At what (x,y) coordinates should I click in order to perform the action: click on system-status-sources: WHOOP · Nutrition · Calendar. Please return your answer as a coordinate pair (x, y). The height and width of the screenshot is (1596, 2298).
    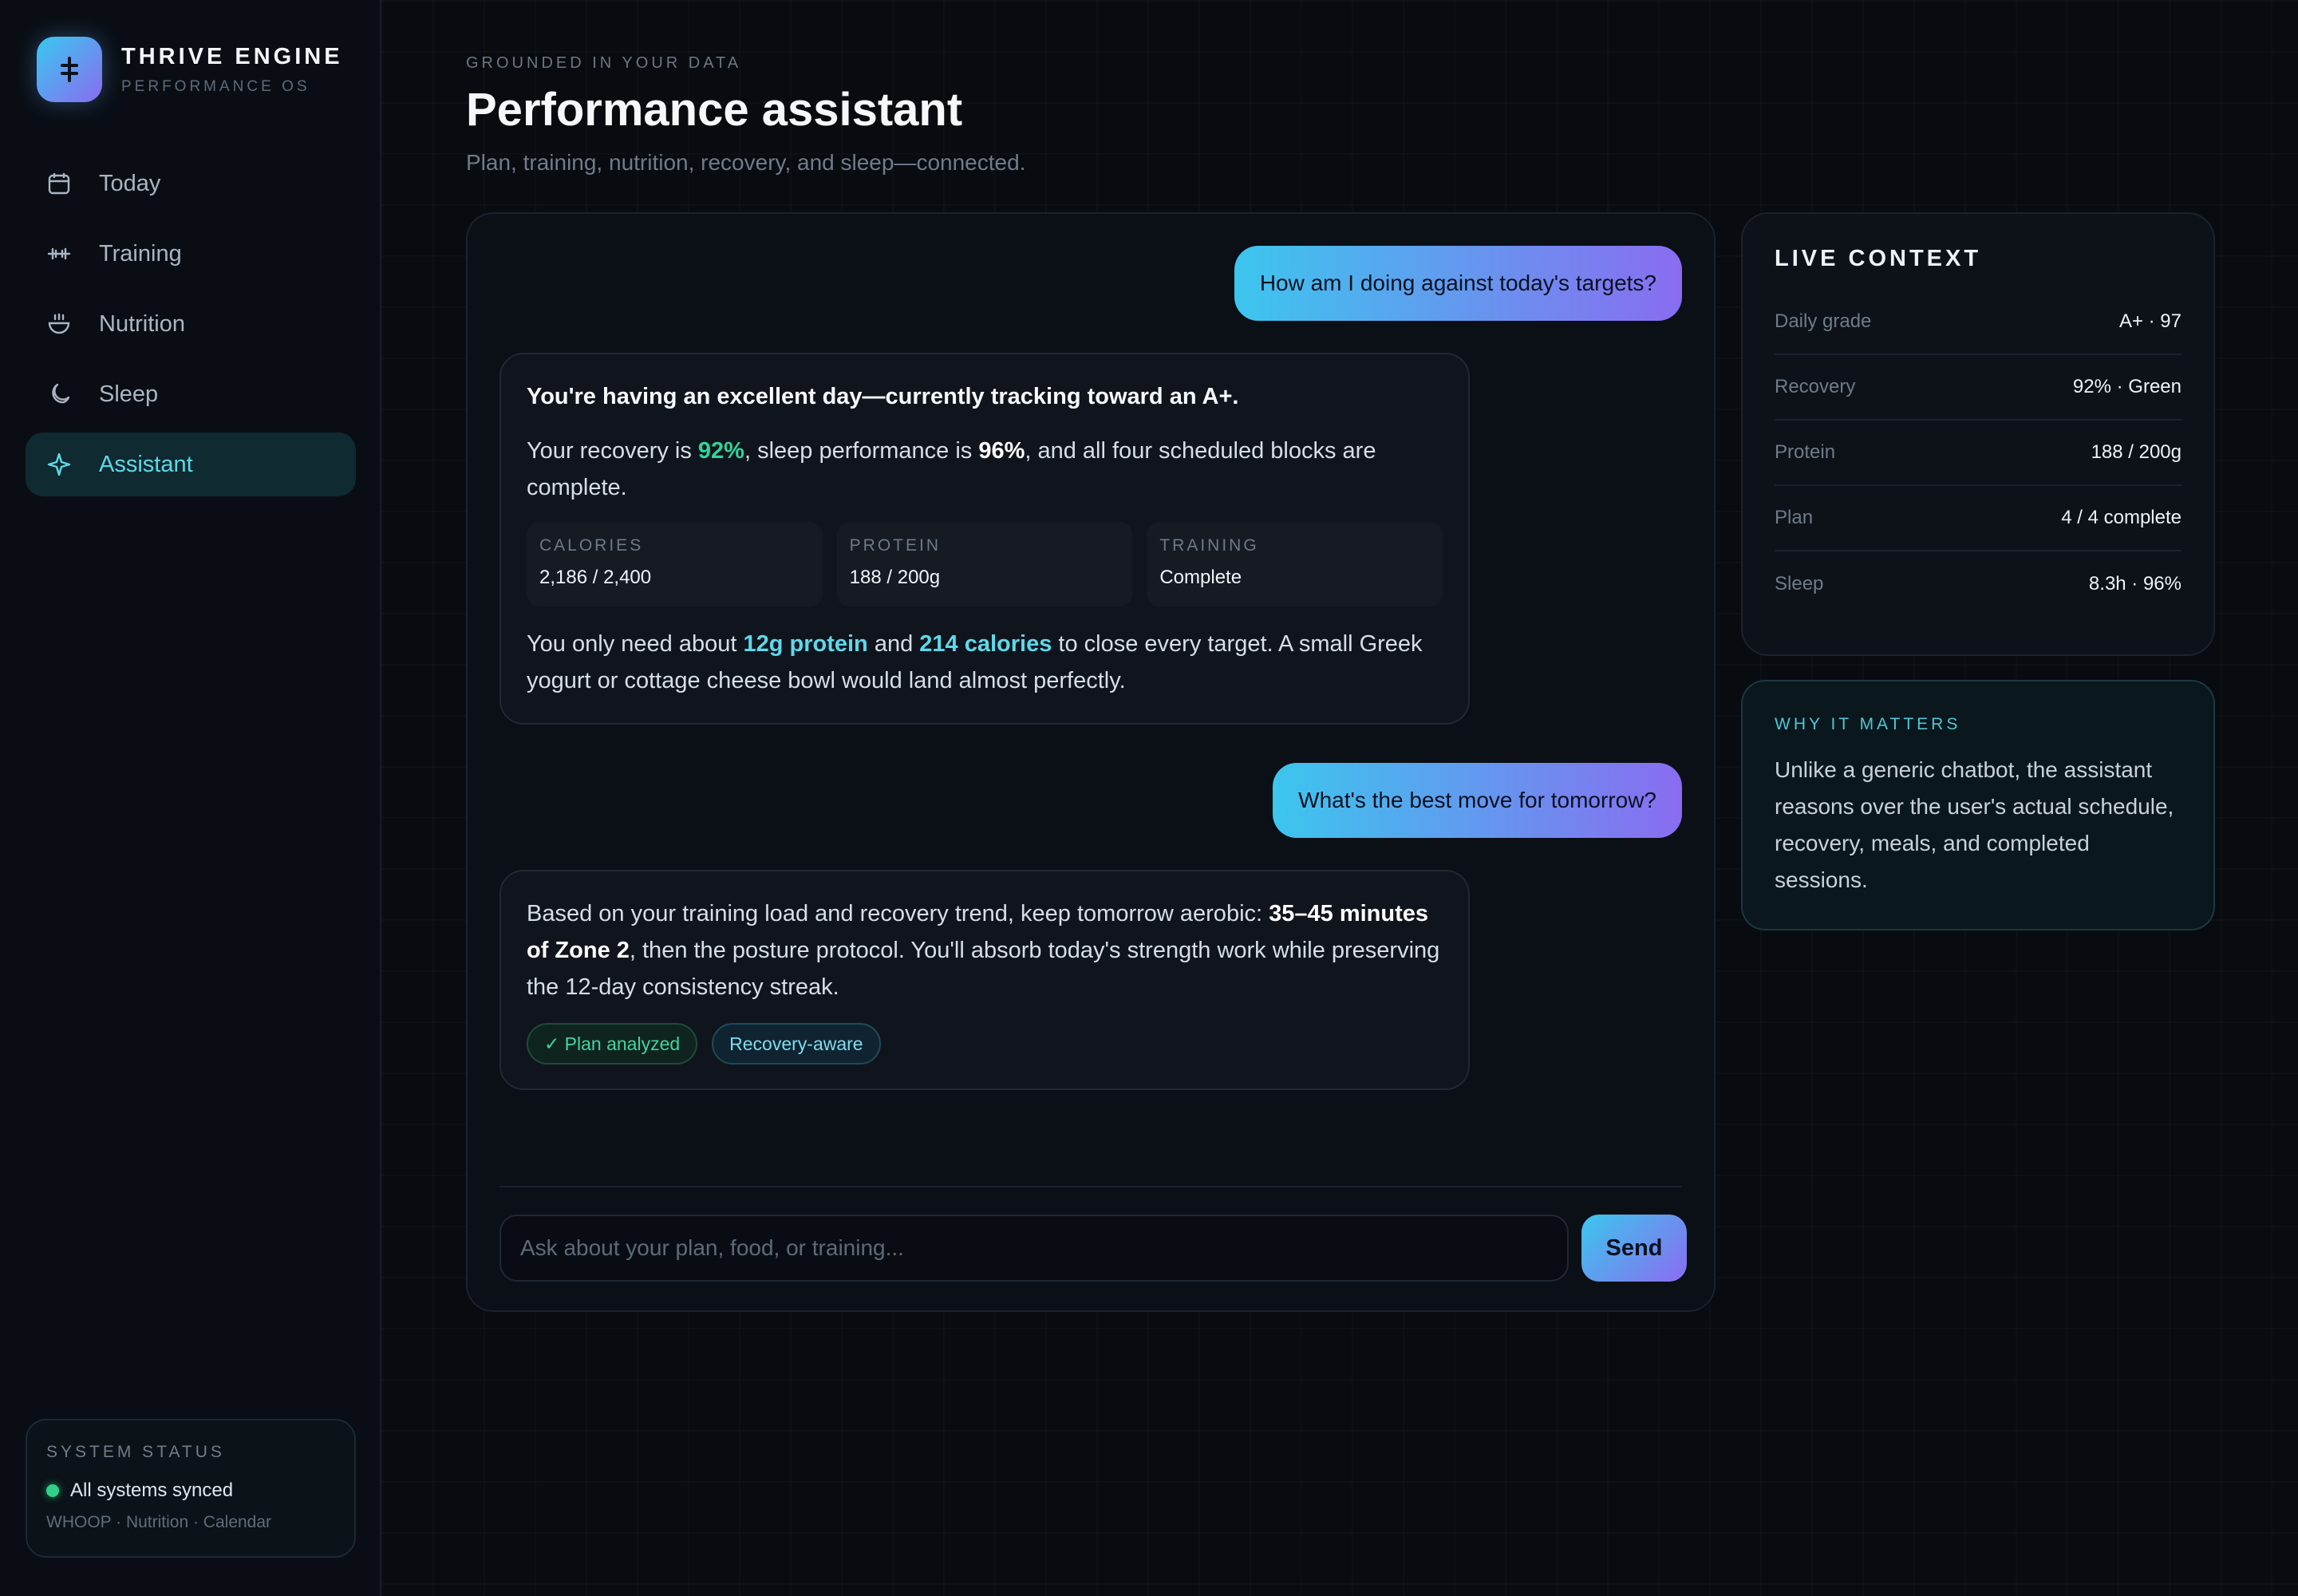
    Looking at the image, I should click on (159, 1522).